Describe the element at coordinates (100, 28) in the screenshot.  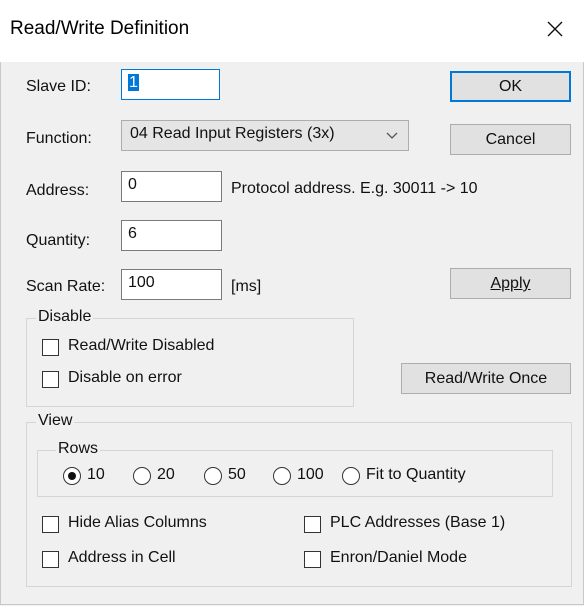
I see `window-title: Read/Write Definition` at that location.